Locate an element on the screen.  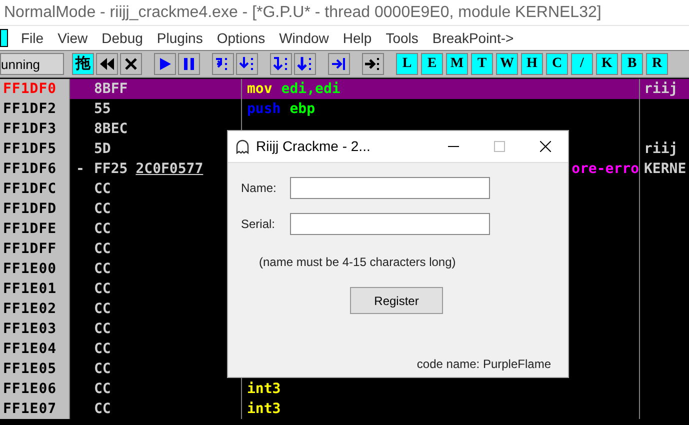
address-cell: FF1DF0 is located at coordinates (30, 89).